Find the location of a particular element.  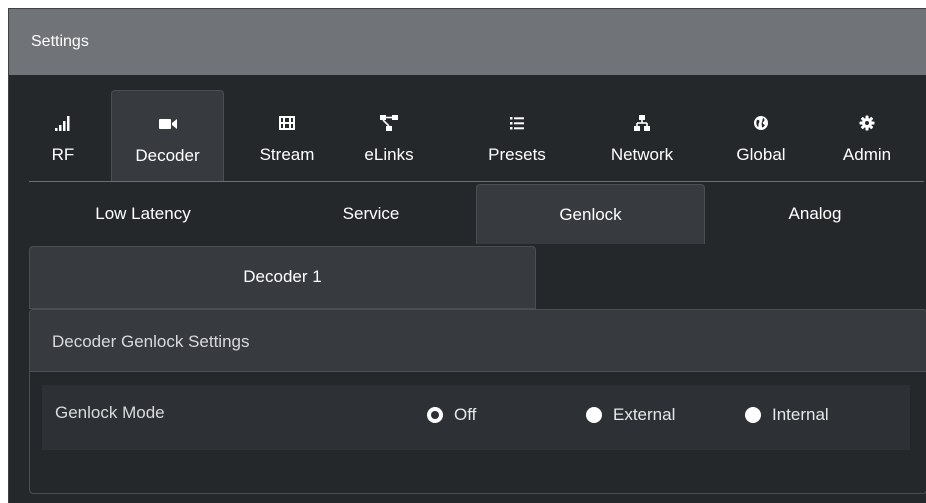

radio-external: External is located at coordinates (630, 415).